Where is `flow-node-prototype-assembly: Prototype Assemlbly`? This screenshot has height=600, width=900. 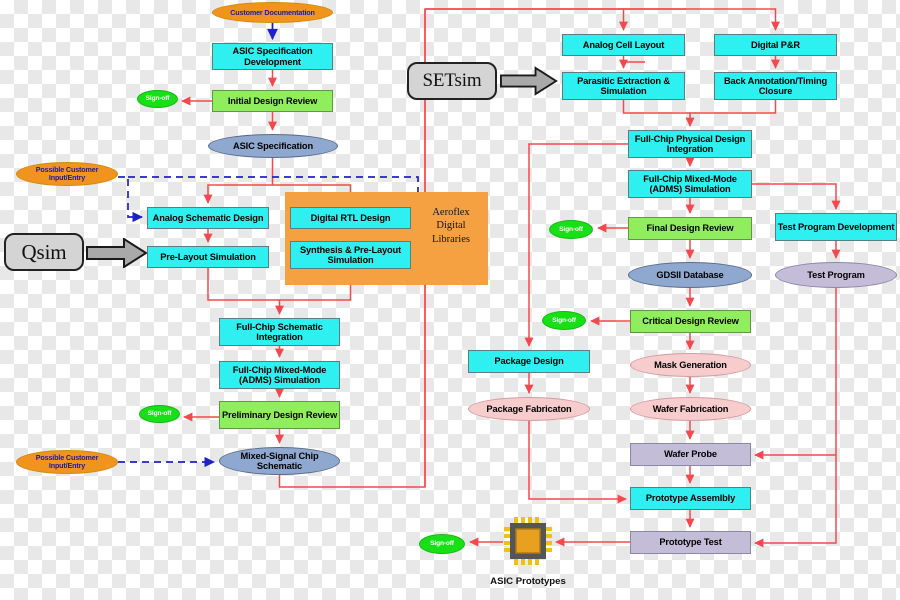
flow-node-prototype-assembly: Prototype Assemlbly is located at coordinates (690, 498).